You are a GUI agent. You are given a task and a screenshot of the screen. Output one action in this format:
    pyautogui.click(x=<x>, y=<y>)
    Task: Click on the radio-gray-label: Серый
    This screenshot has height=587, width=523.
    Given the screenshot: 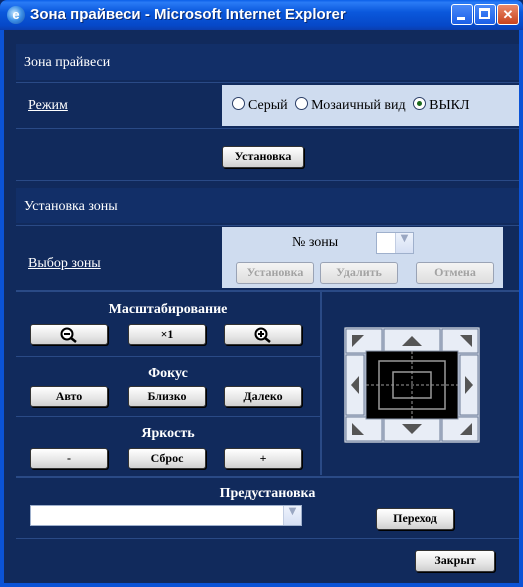 What is the action you would take?
    pyautogui.click(x=268, y=105)
    